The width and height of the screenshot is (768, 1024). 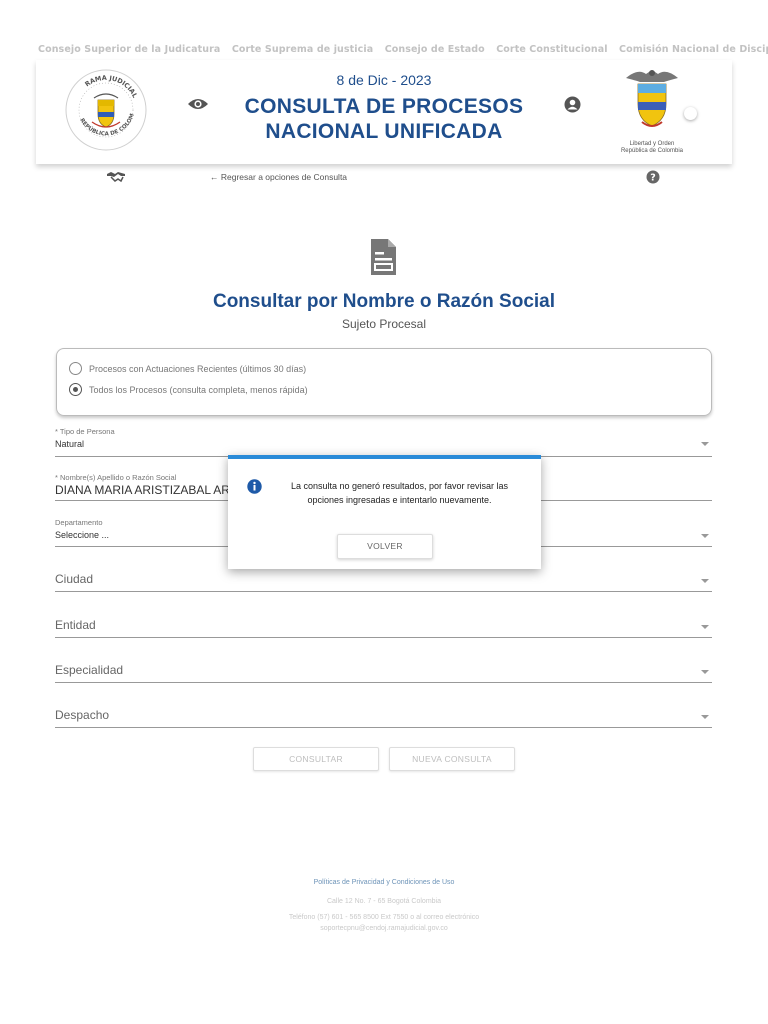 What do you see at coordinates (383, 580) in the screenshot?
I see `ciudad-select: Ciudad` at bounding box center [383, 580].